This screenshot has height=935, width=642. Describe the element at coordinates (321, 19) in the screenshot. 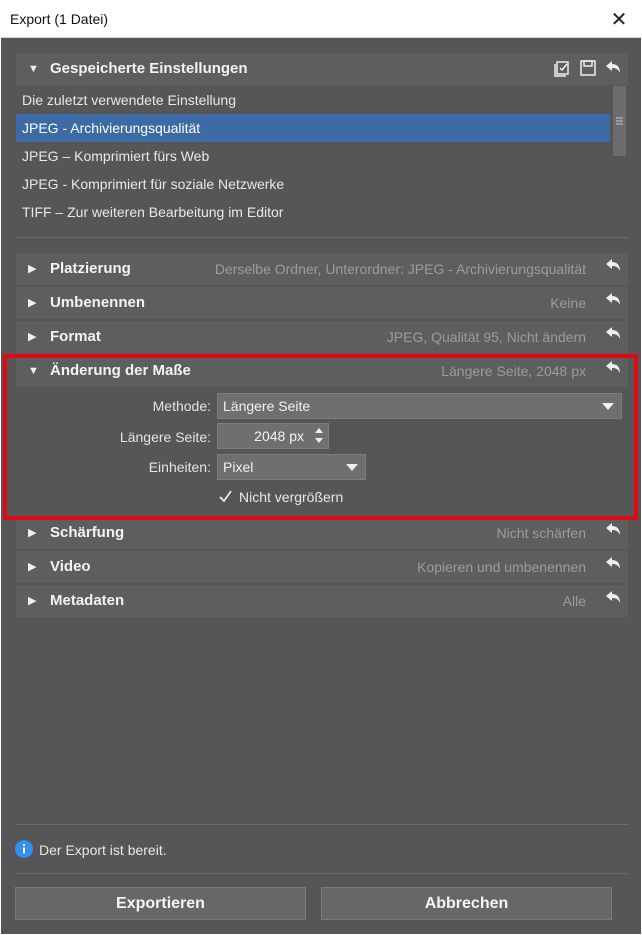

I see `title-bar: Export (1 Datei) ✕` at that location.